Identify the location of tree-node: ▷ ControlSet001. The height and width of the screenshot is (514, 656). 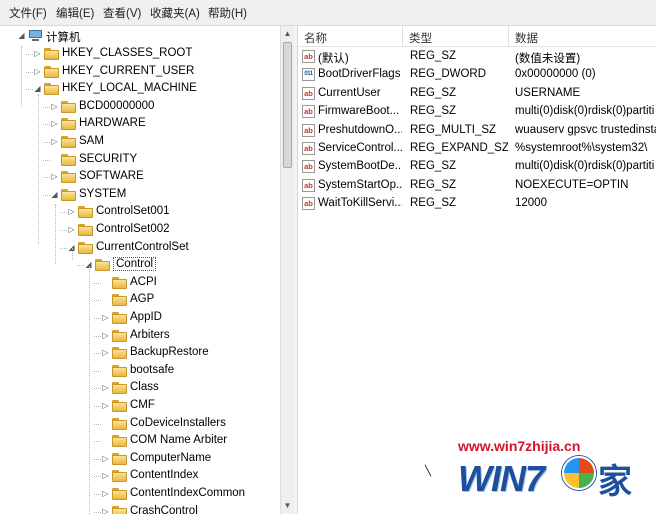
(140, 212).